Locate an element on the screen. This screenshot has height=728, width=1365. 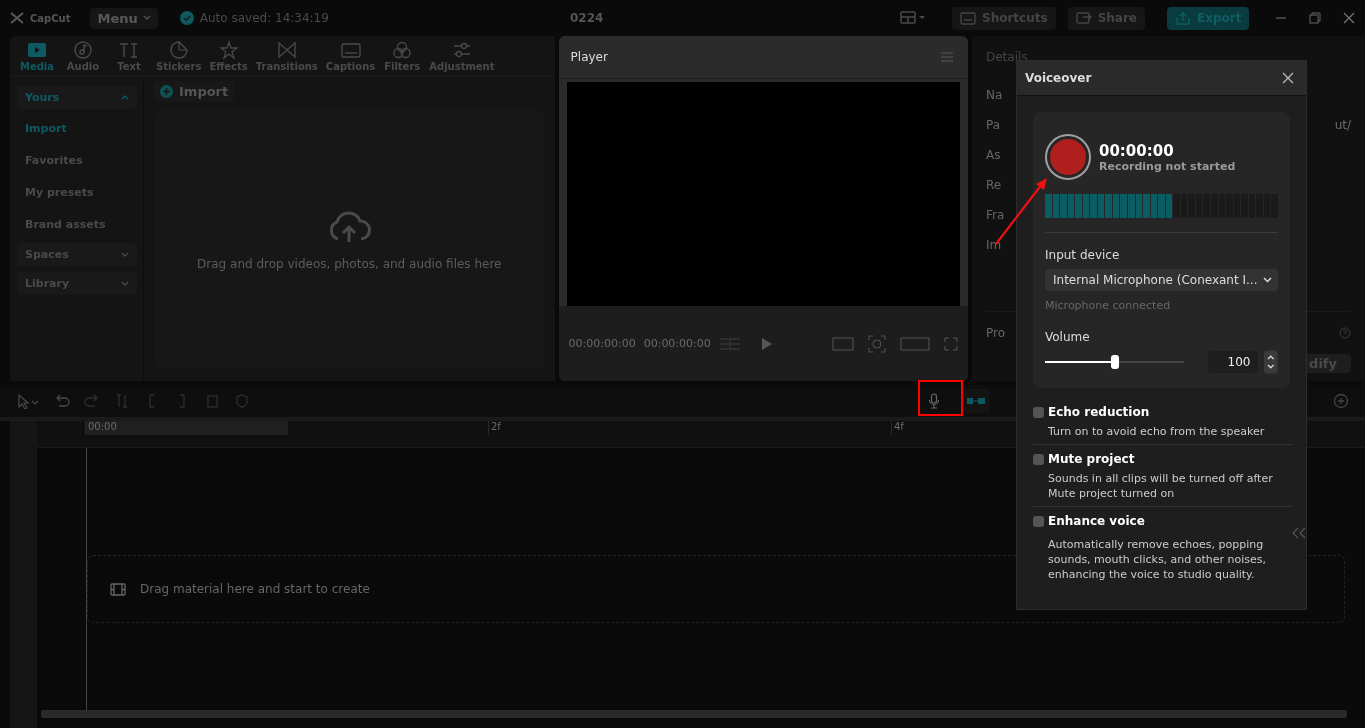
detail-label: Pro is located at coordinates (995, 333).